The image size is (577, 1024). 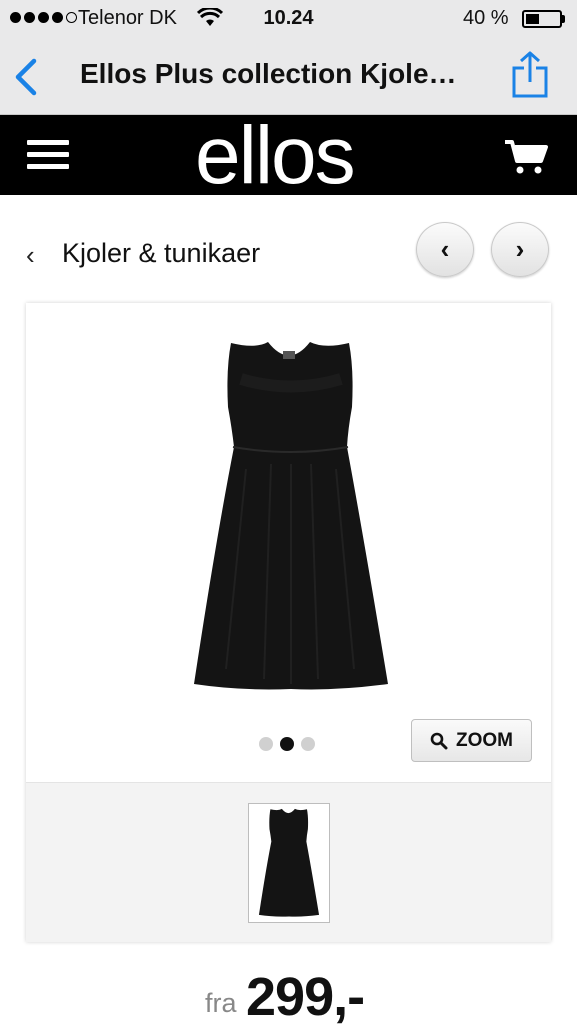 What do you see at coordinates (520, 249) in the screenshot?
I see `next-product-button: ›` at bounding box center [520, 249].